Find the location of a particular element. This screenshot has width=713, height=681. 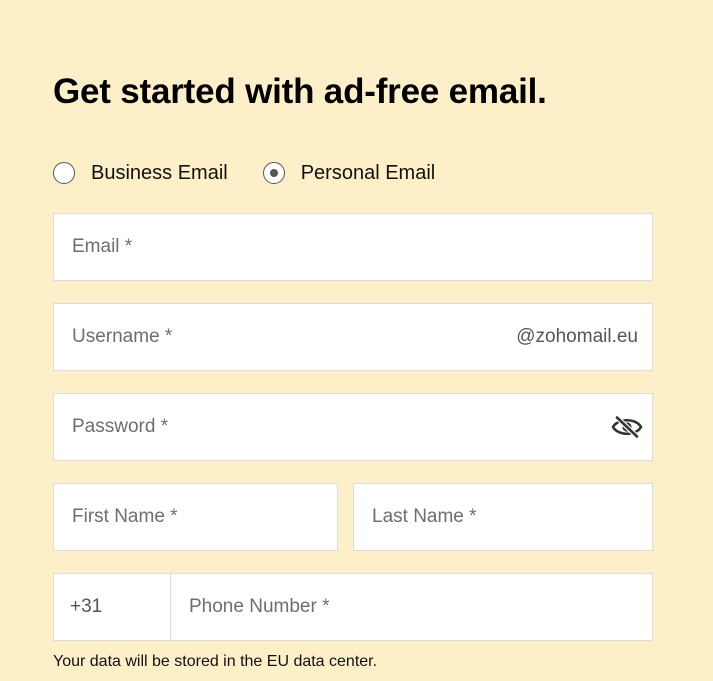

email-field-box is located at coordinates (353, 247).